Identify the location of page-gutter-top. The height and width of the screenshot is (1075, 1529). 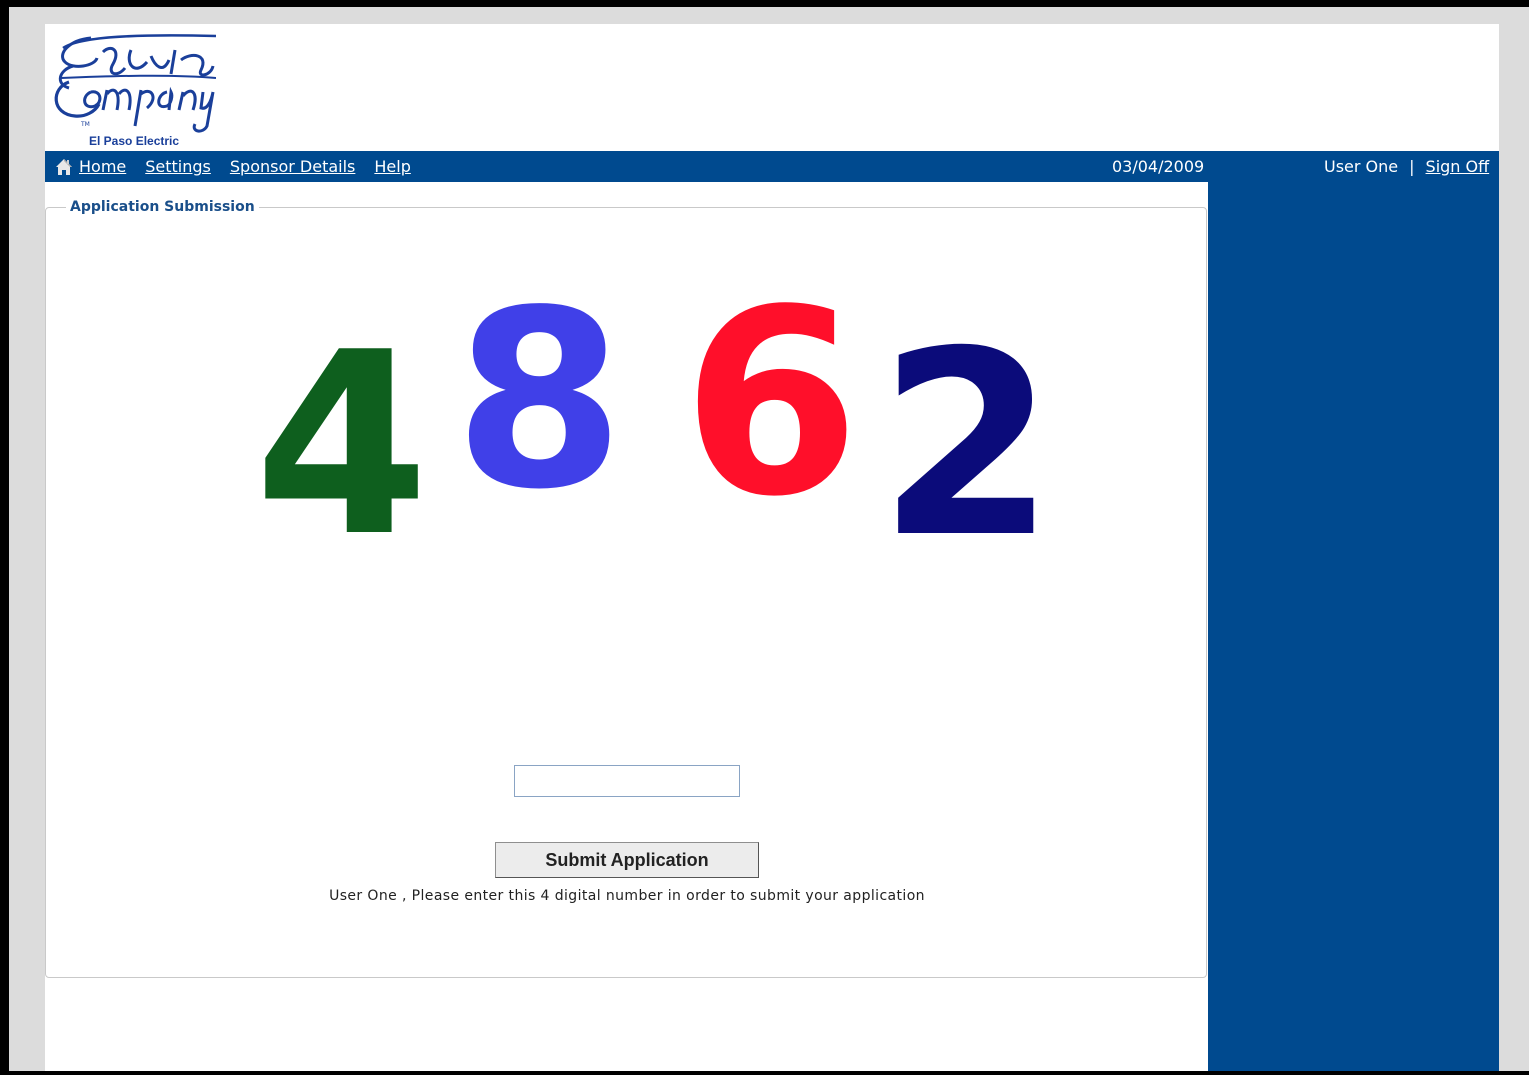
(772, 15).